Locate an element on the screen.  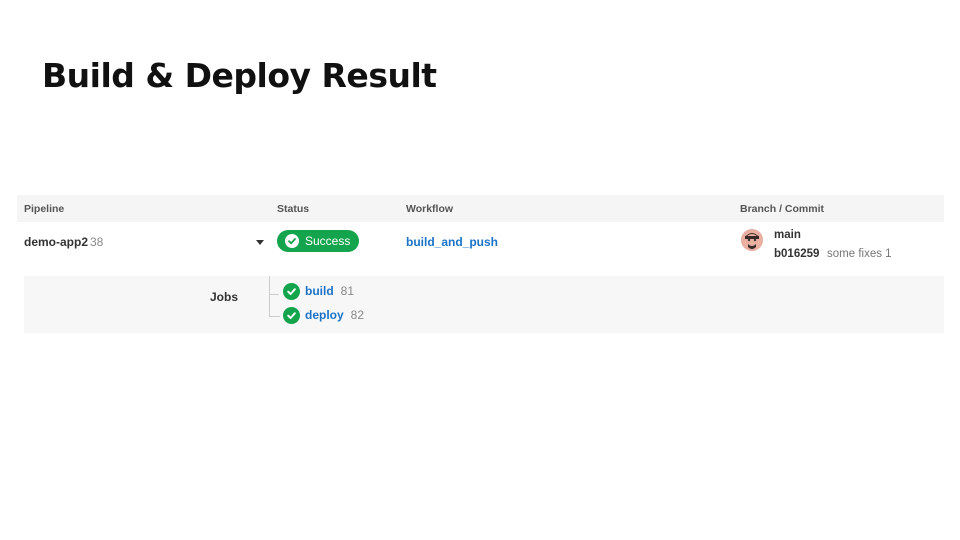
status-label: Success is located at coordinates (328, 241).